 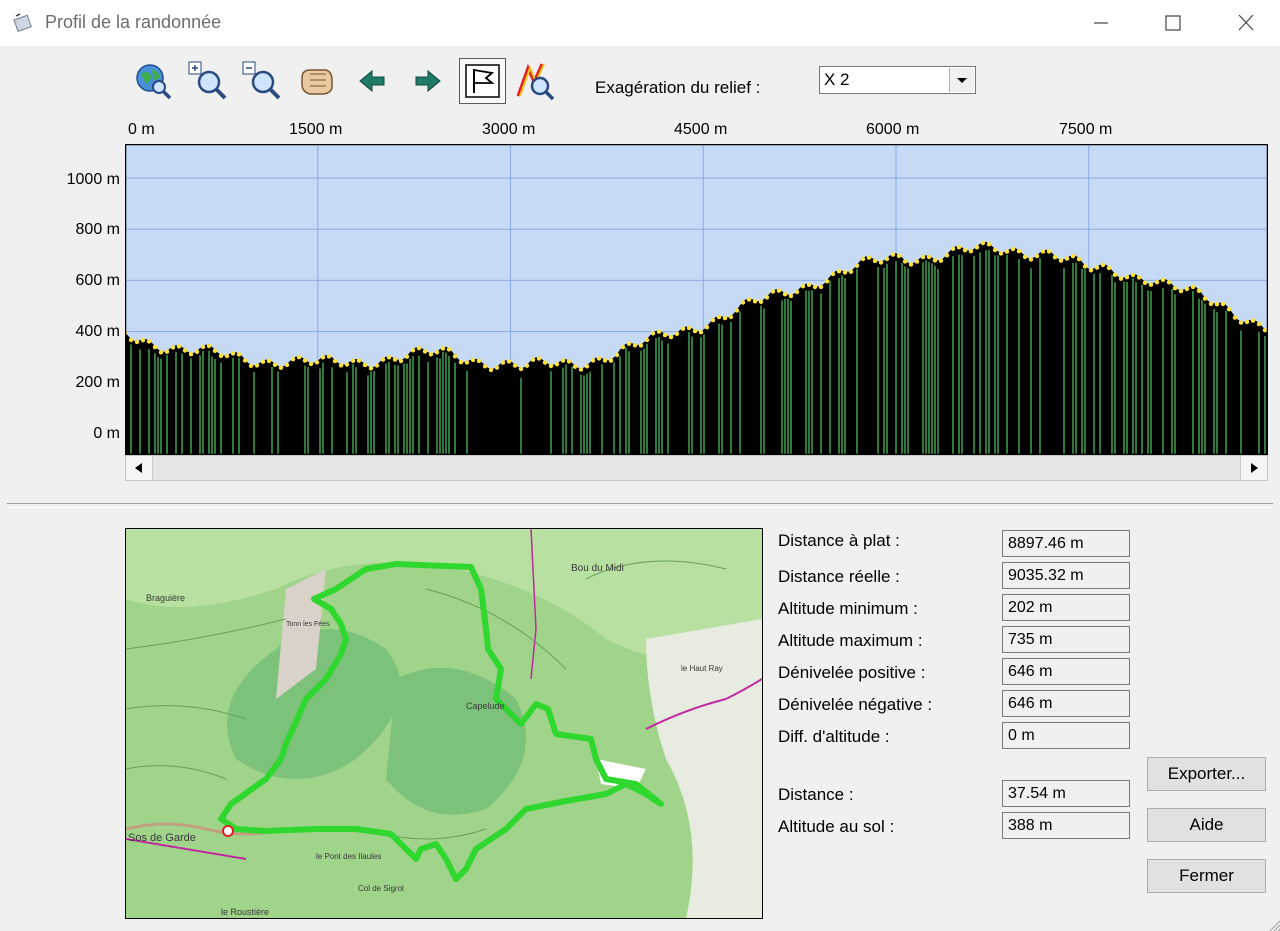 What do you see at coordinates (482, 81) in the screenshot?
I see `flag-button` at bounding box center [482, 81].